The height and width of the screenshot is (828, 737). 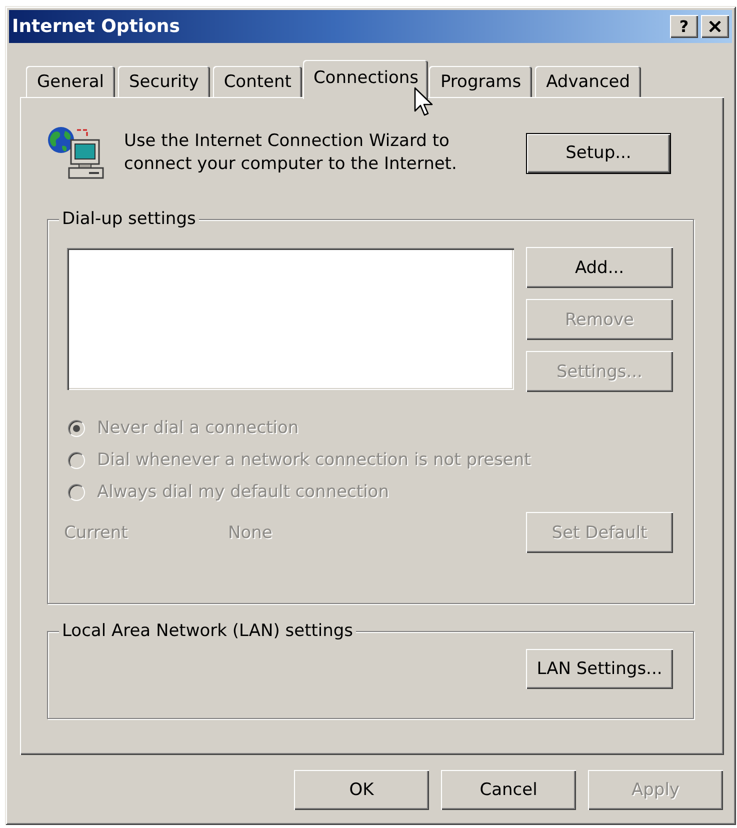 What do you see at coordinates (588, 81) in the screenshot?
I see `tab: Advanced` at bounding box center [588, 81].